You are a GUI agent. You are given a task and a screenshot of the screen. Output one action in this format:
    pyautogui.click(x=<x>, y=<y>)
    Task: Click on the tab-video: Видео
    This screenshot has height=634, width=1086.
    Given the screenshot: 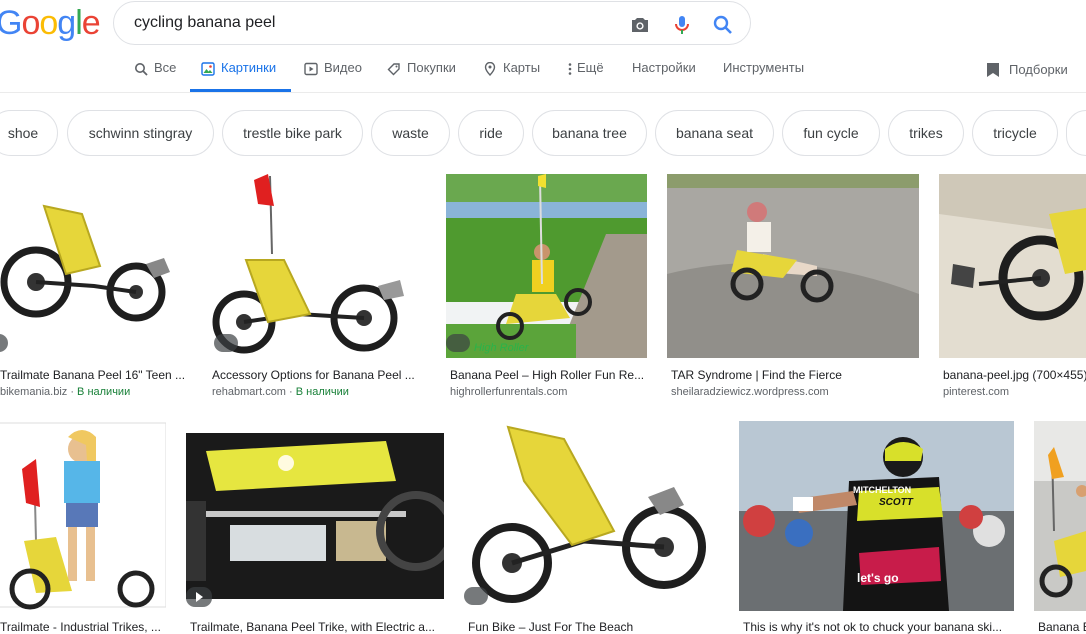 What is the action you would take?
    pyautogui.click(x=333, y=75)
    